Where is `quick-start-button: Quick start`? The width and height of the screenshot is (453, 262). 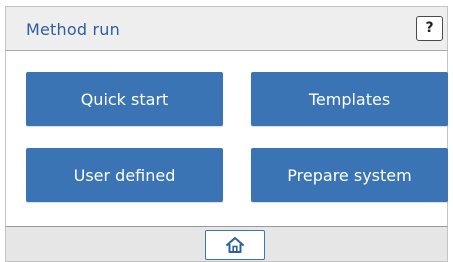
quick-start-button: Quick start is located at coordinates (124, 99).